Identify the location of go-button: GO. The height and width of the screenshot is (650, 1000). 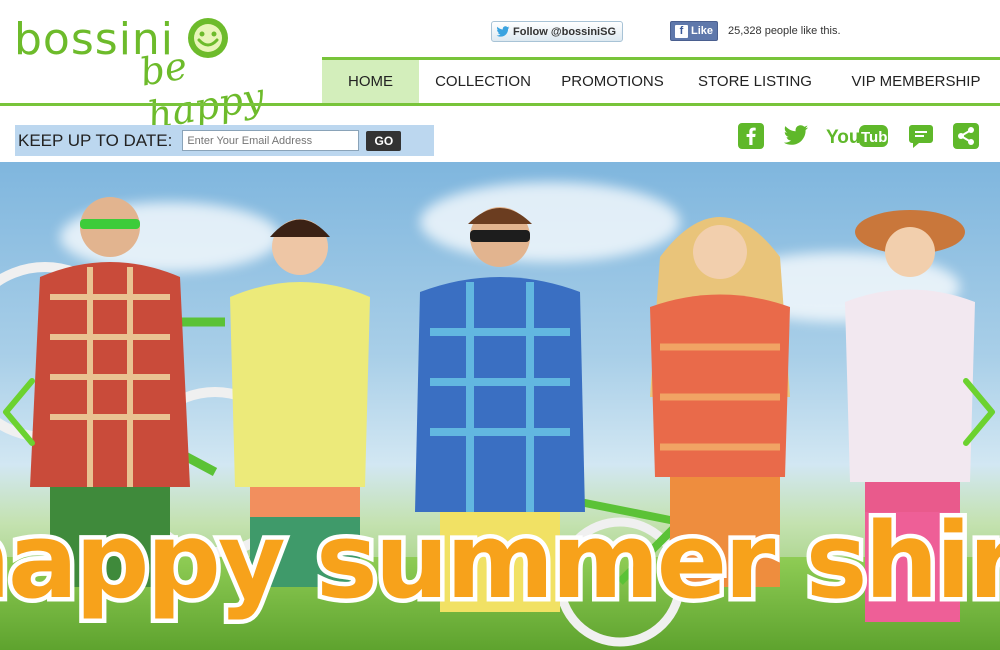
(384, 140).